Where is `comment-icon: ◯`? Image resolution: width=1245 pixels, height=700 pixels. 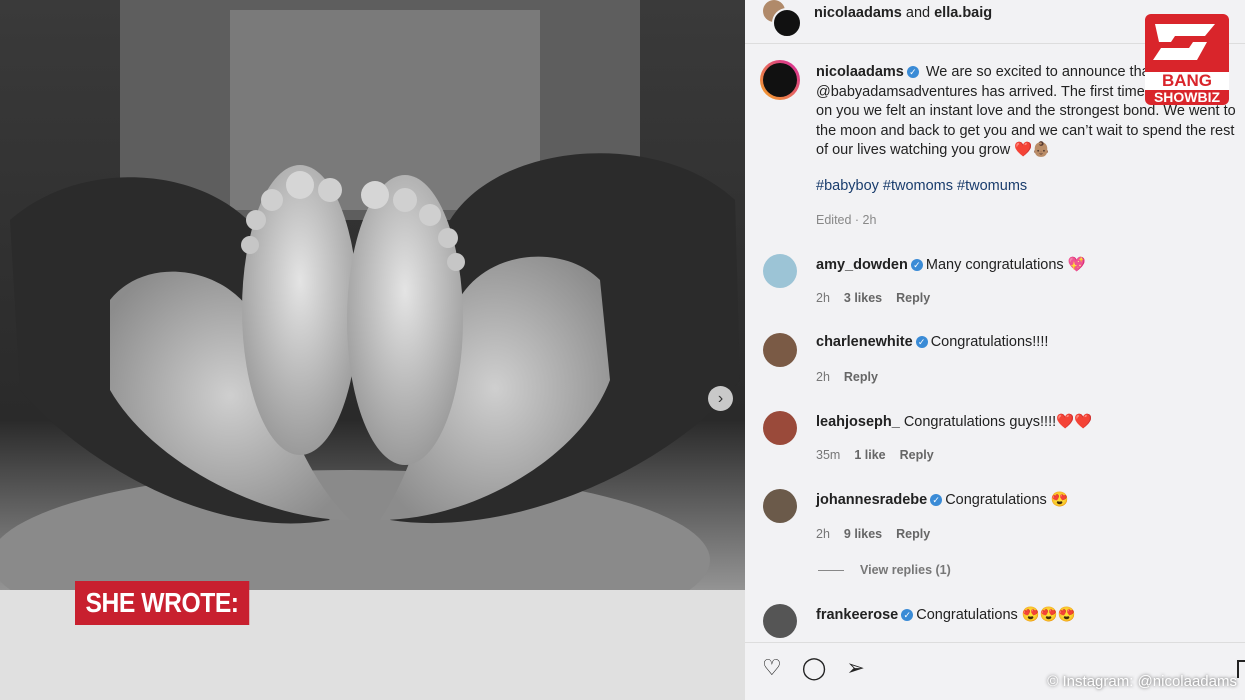 comment-icon: ◯ is located at coordinates (814, 668).